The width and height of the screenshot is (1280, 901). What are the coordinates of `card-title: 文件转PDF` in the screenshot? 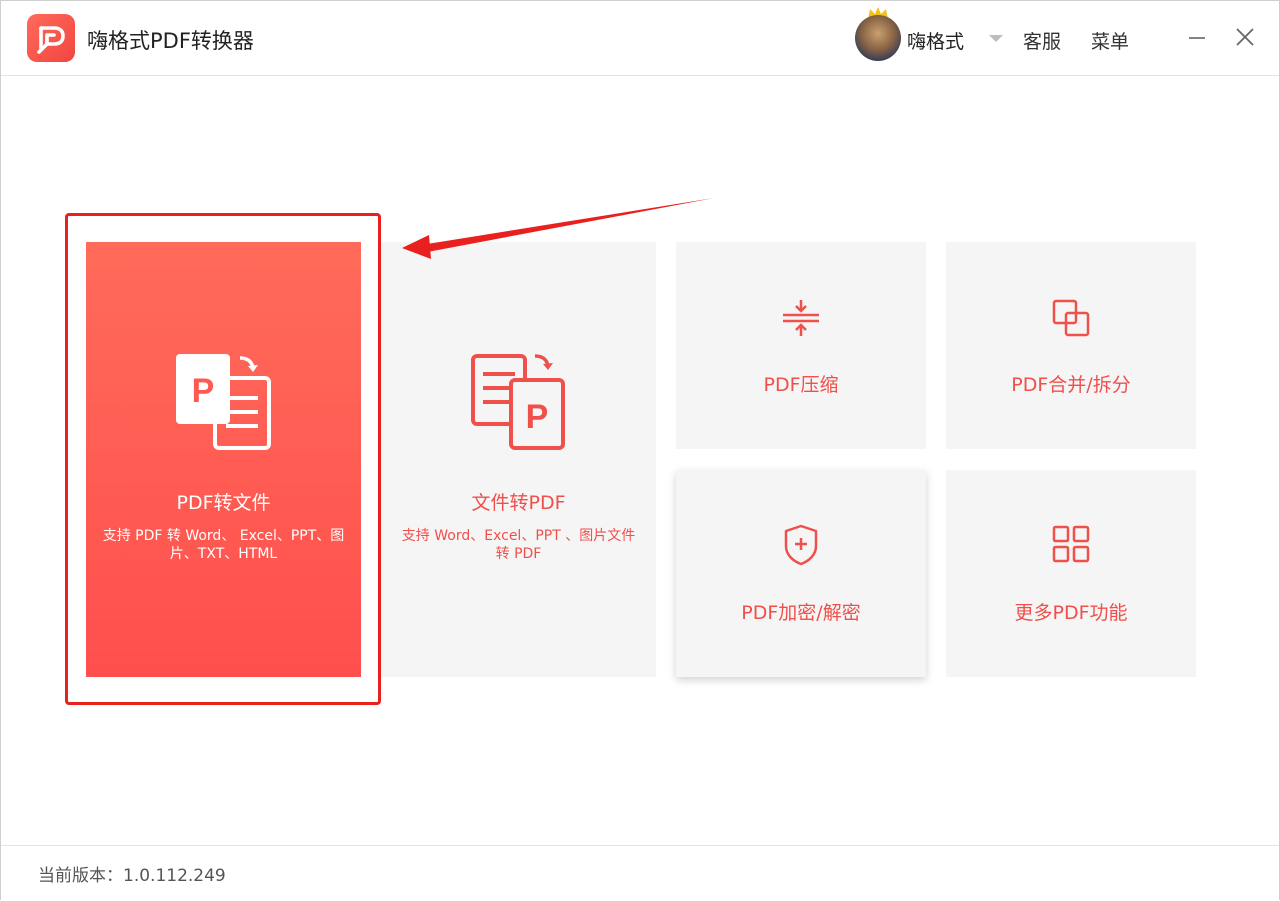 It's located at (518, 503).